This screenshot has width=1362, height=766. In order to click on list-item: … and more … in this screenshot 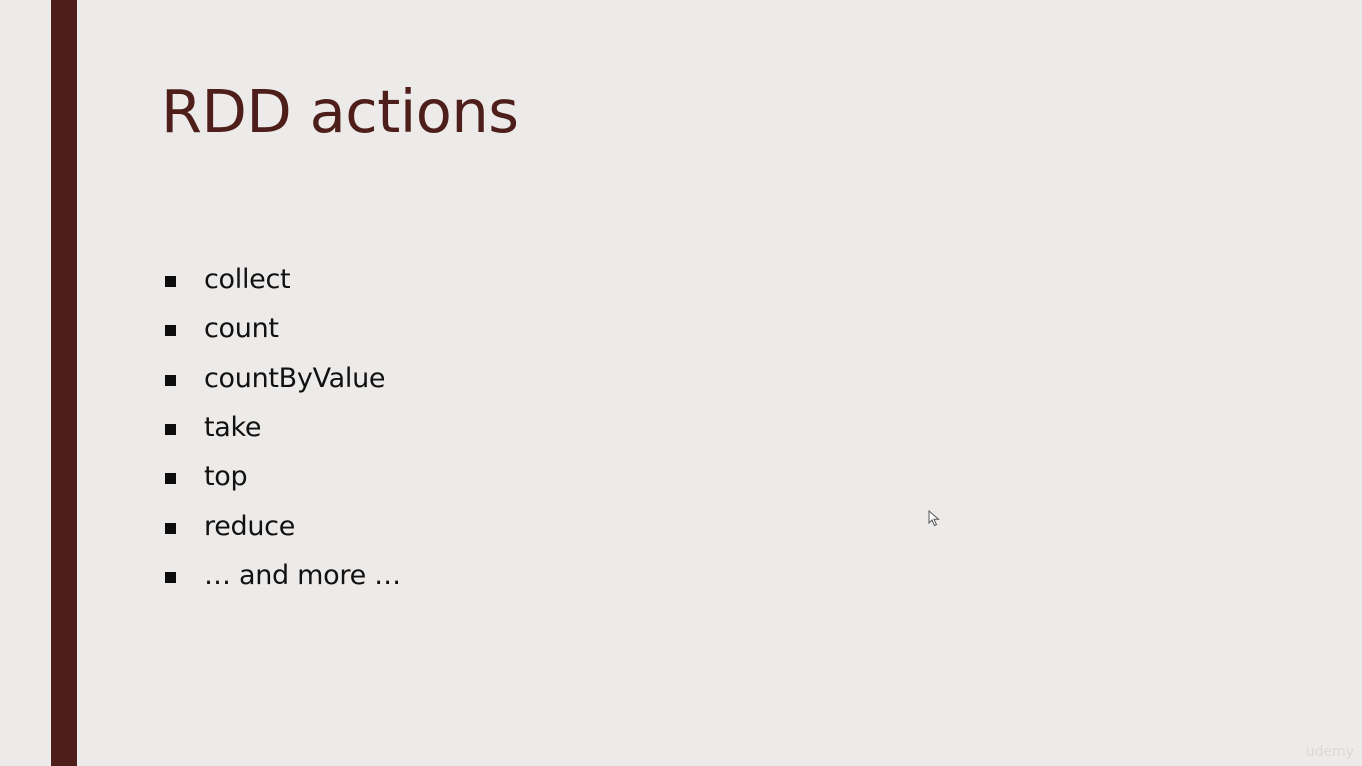, I will do `click(280, 575)`.